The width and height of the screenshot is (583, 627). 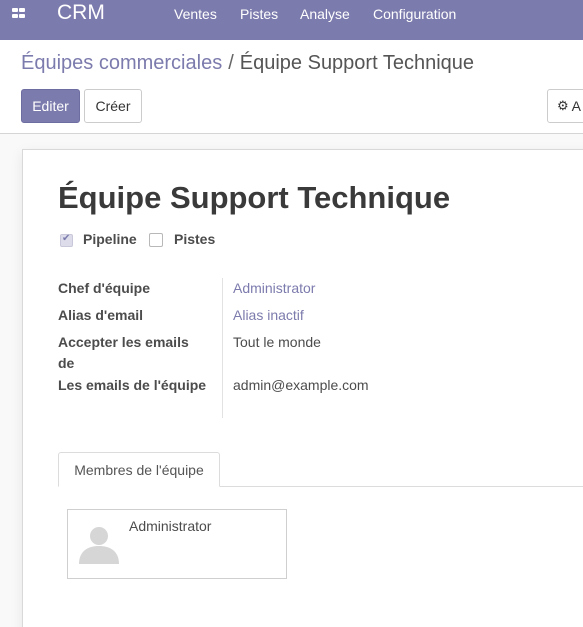 I want to click on pipeline-label: Pipeline, so click(x=110, y=239).